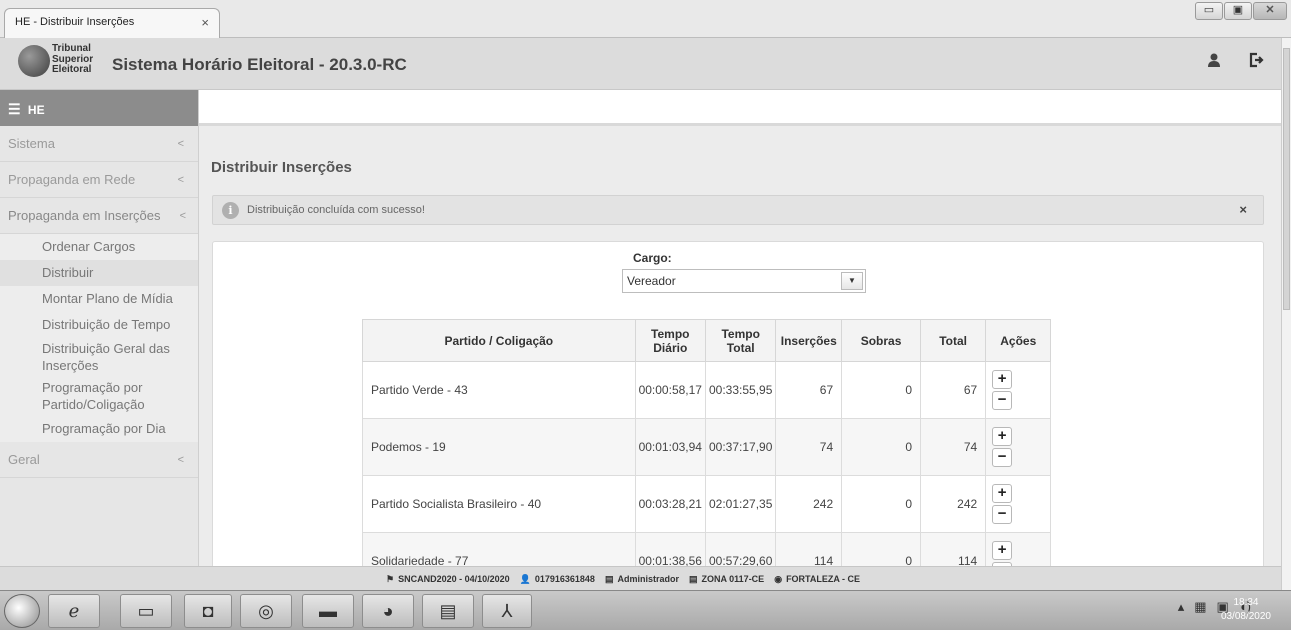 This screenshot has height=630, width=1291. Describe the element at coordinates (1246, 610) in the screenshot. I see `taskbar-clock: 18:34 03/08/2020` at that location.